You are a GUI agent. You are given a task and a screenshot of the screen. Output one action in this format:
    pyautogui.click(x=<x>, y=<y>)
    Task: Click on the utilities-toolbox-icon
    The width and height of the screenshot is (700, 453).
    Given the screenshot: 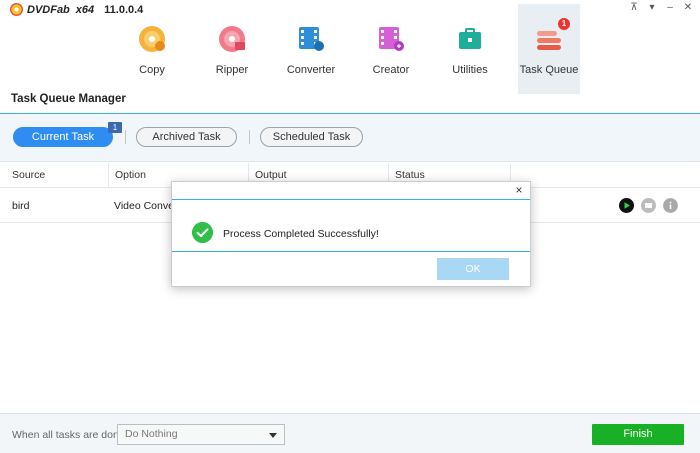 What is the action you would take?
    pyautogui.click(x=470, y=38)
    